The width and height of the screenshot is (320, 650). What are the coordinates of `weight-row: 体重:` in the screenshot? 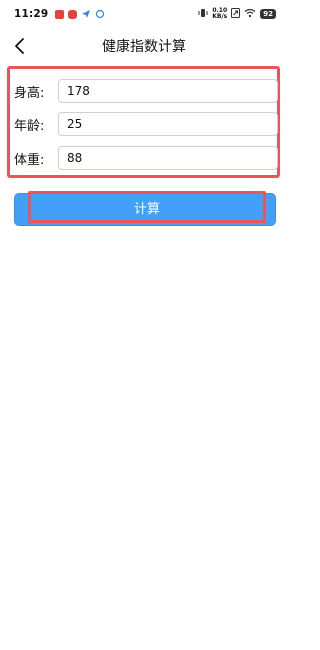 It's located at (146, 158).